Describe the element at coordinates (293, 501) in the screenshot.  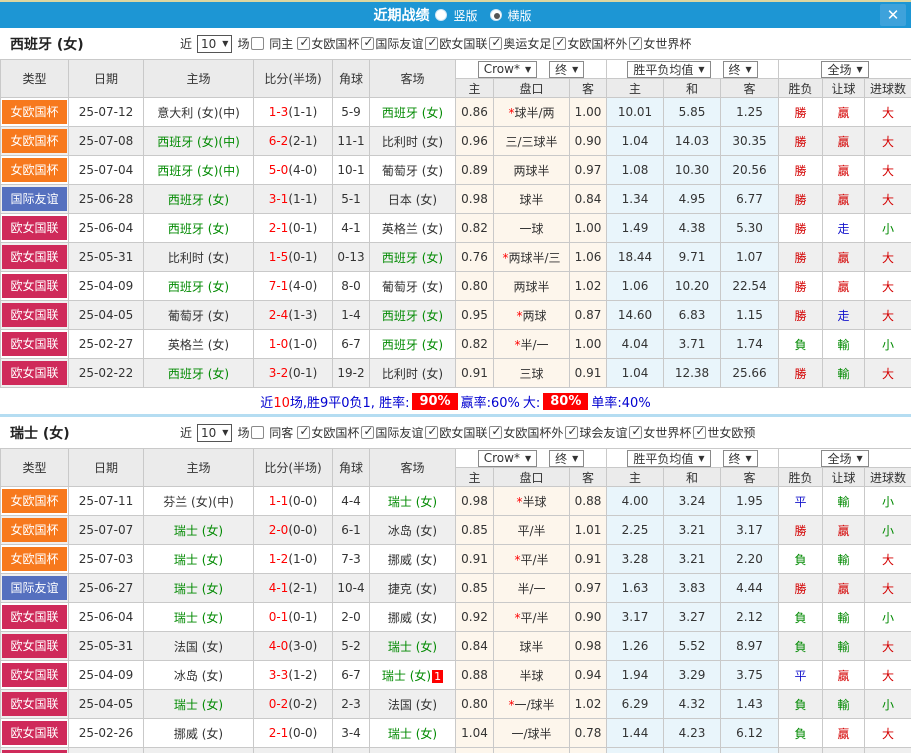
I see `match-score: 1-1(0-0)` at that location.